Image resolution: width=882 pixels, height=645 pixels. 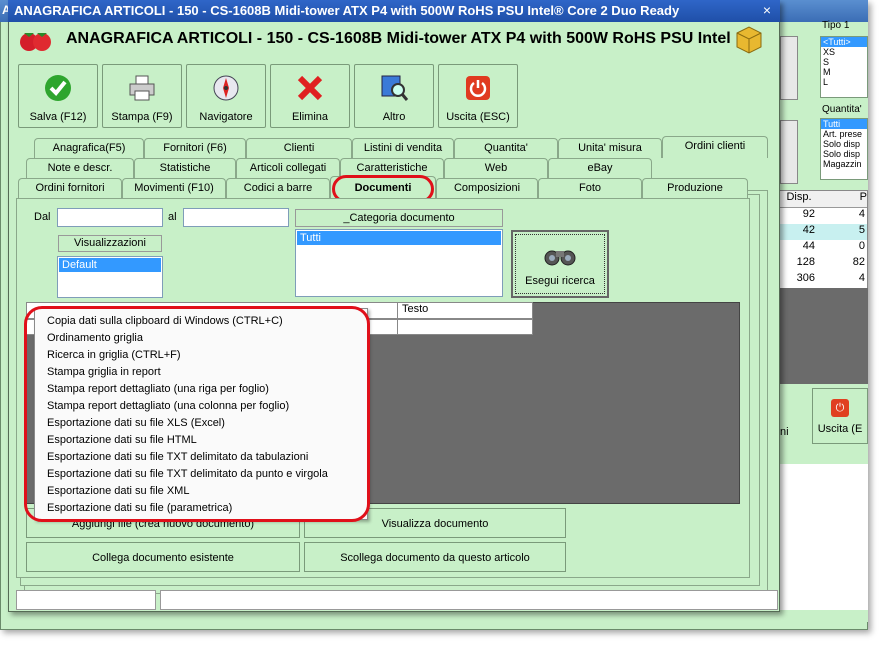 I want to click on delete-button: Elimina, so click(x=310, y=96).